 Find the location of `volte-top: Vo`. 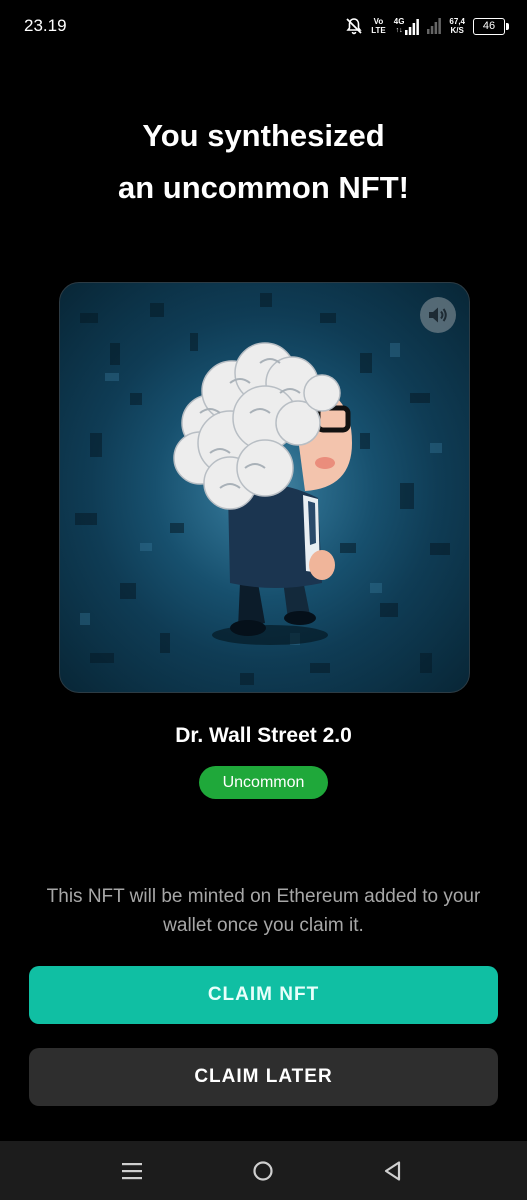

volte-top: Vo is located at coordinates (378, 21).